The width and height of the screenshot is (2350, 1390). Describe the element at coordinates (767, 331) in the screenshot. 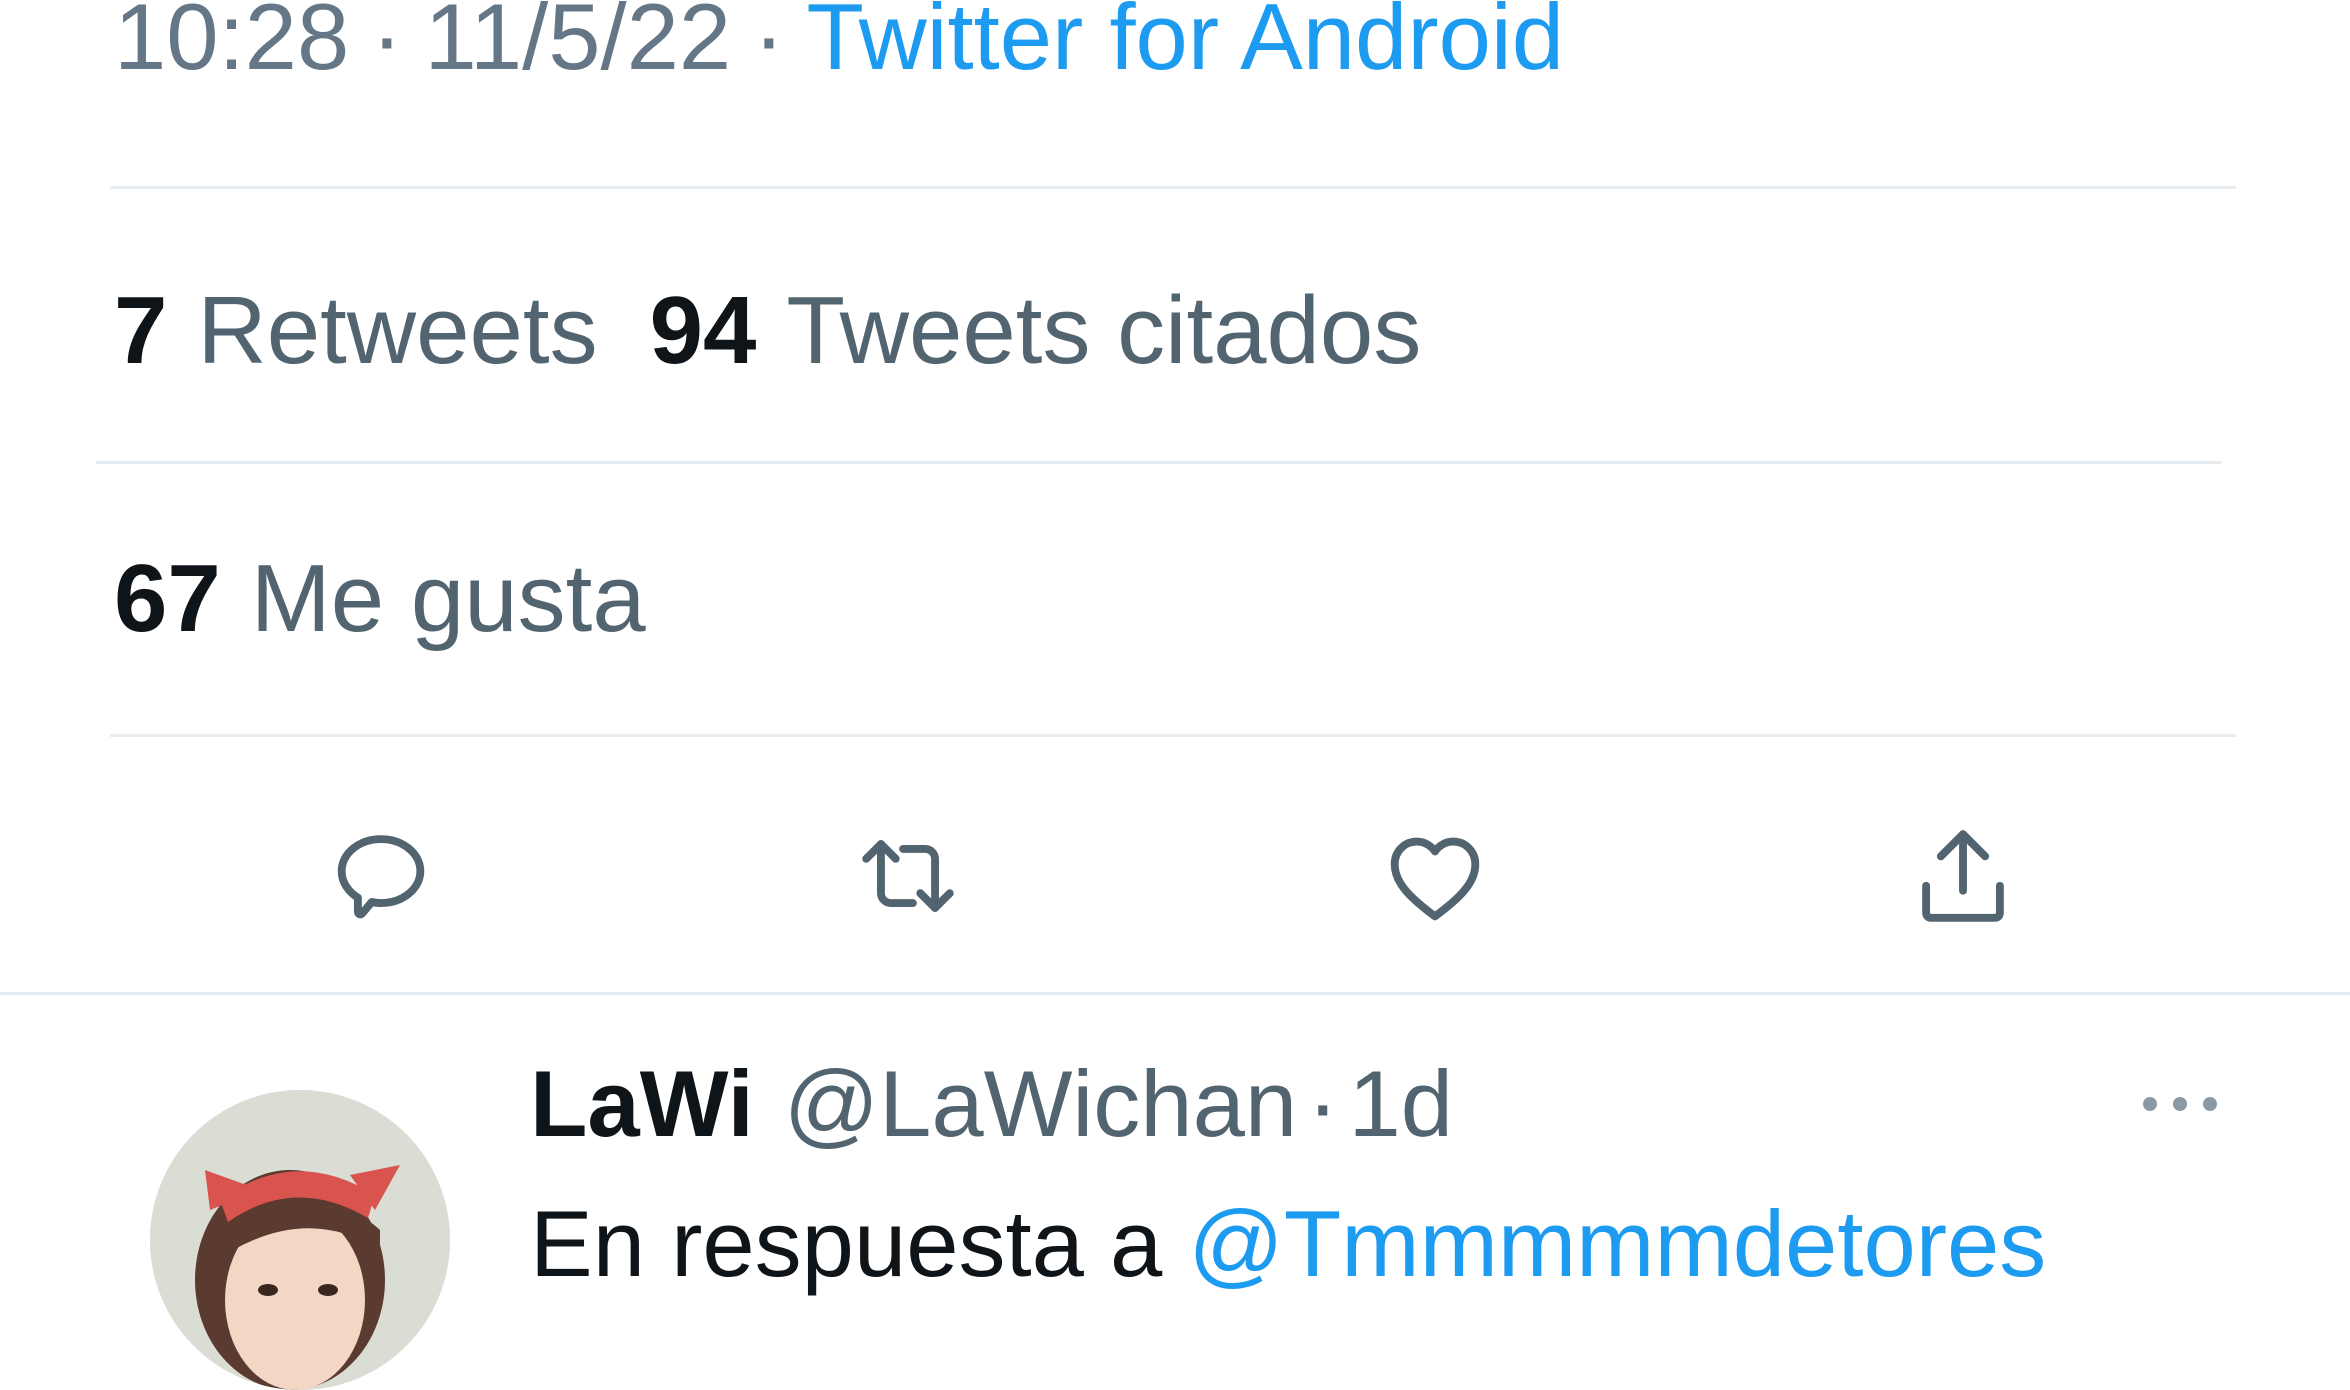

I see `retweet-stats-row: 7 Retweets 94 Tweets citados` at that location.